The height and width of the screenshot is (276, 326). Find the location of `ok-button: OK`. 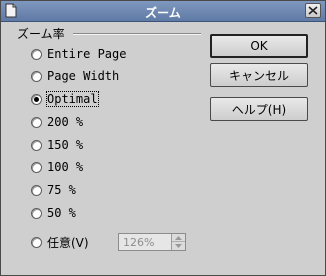

ok-button: OK is located at coordinates (259, 46).